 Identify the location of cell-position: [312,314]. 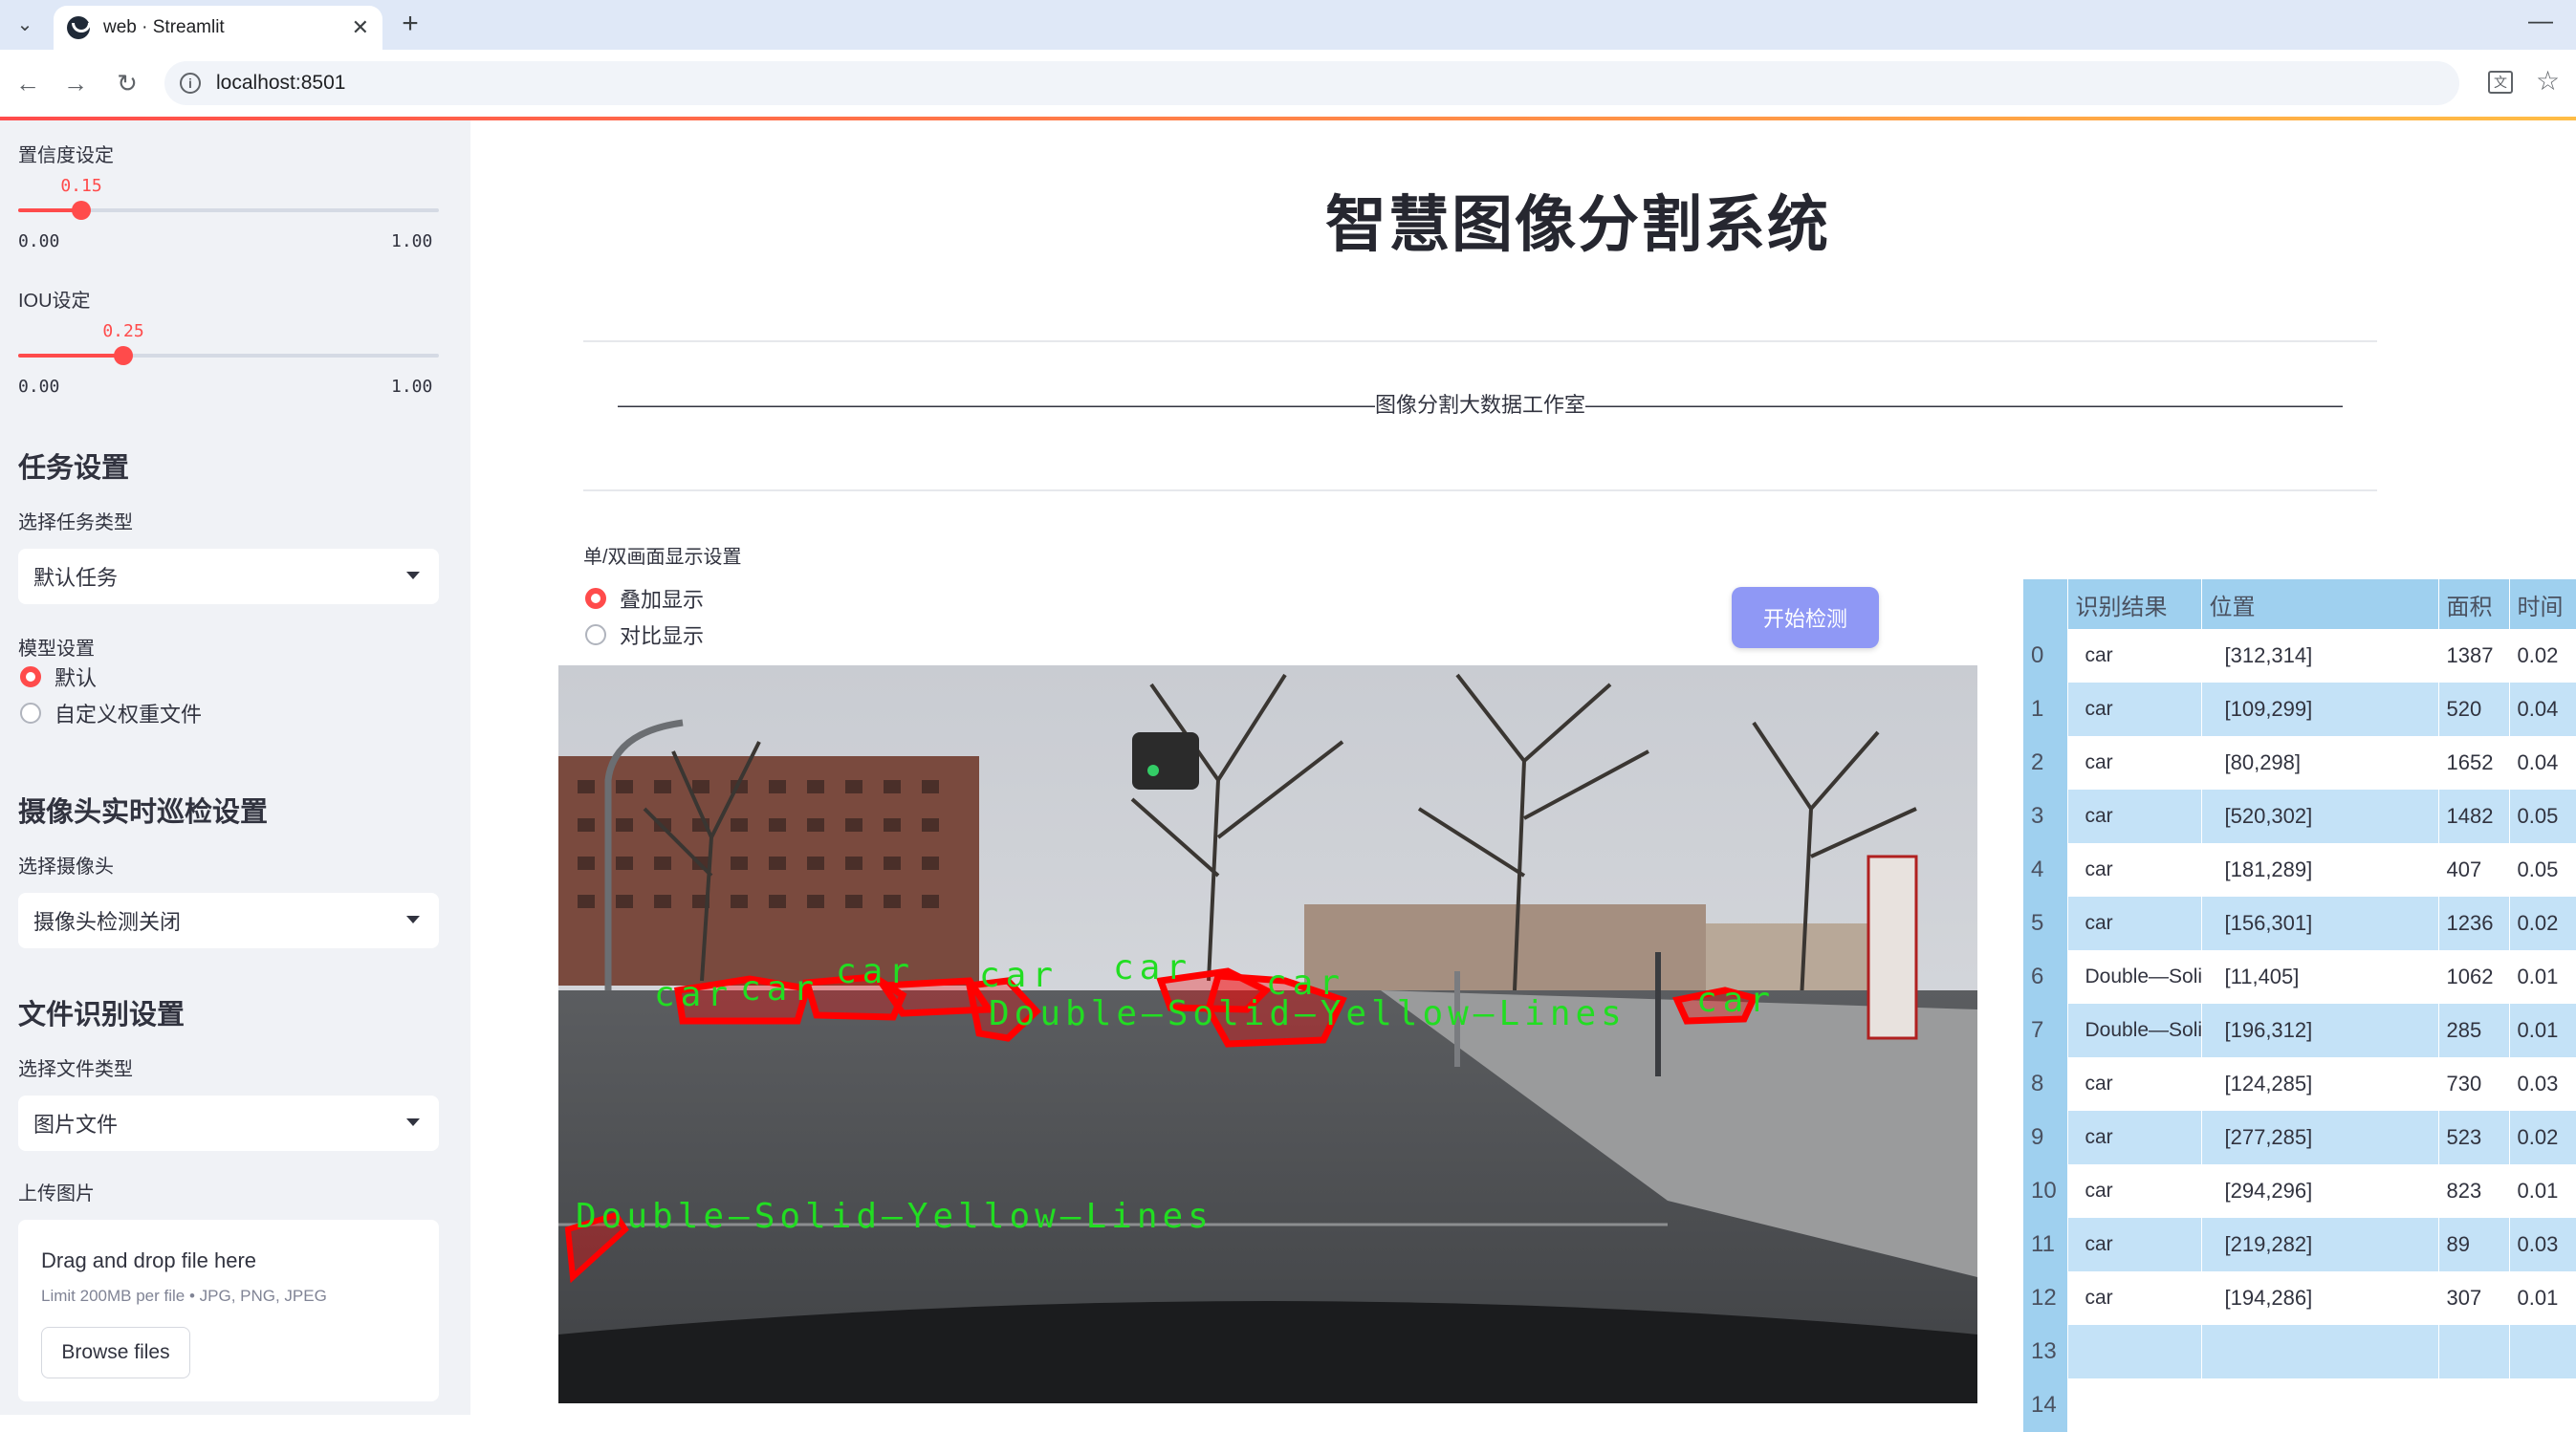
(2320, 656).